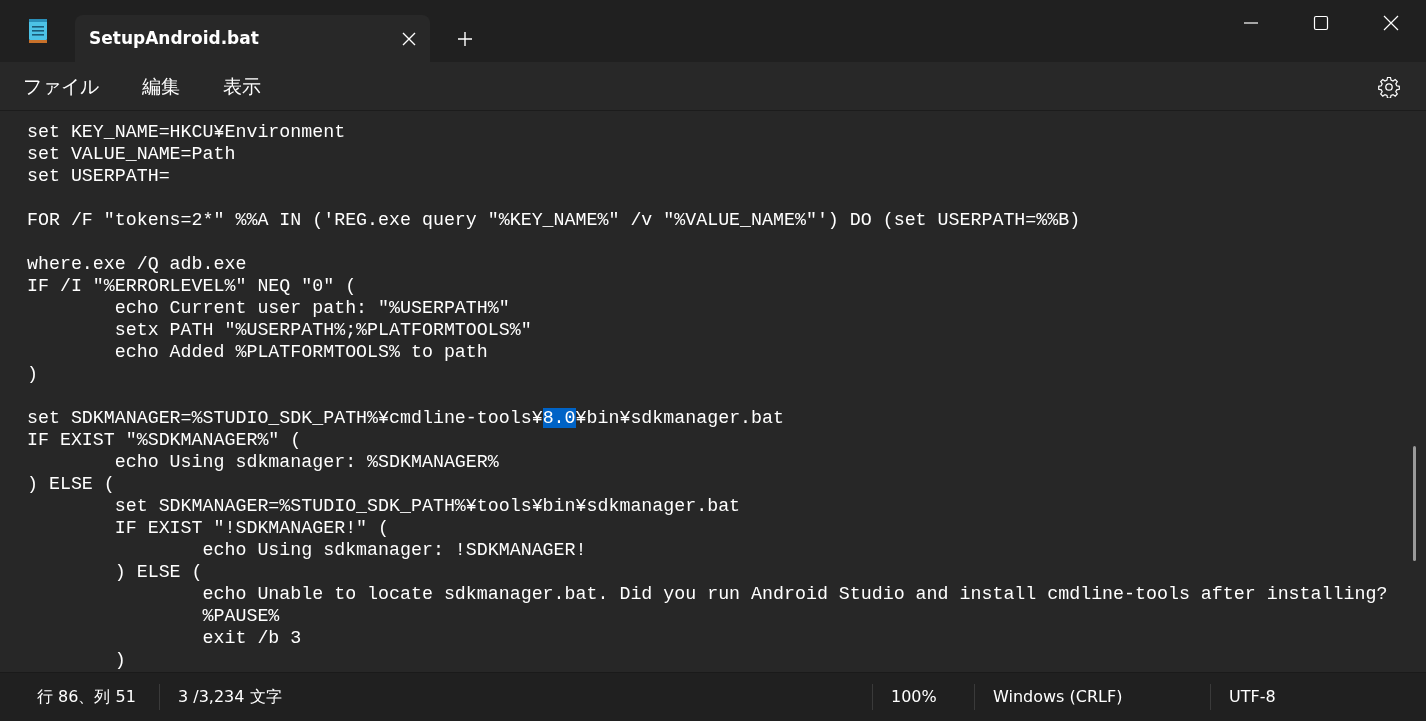 This screenshot has width=1426, height=721. I want to click on menu-item: 編集, so click(161, 86).